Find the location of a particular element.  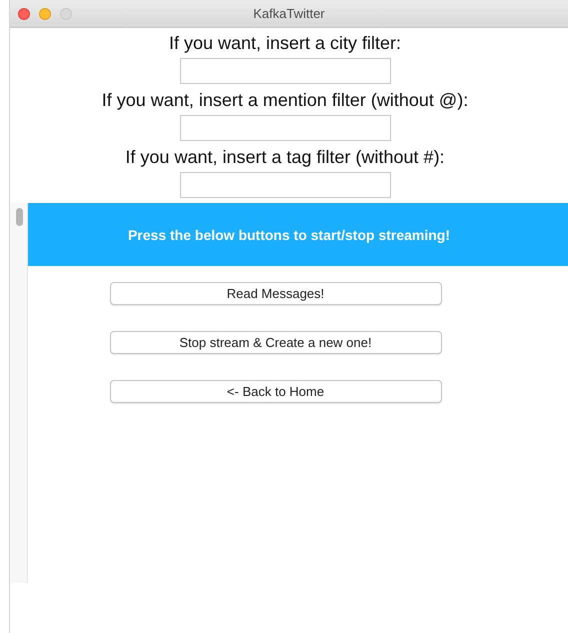

zoom-icon is located at coordinates (66, 14).